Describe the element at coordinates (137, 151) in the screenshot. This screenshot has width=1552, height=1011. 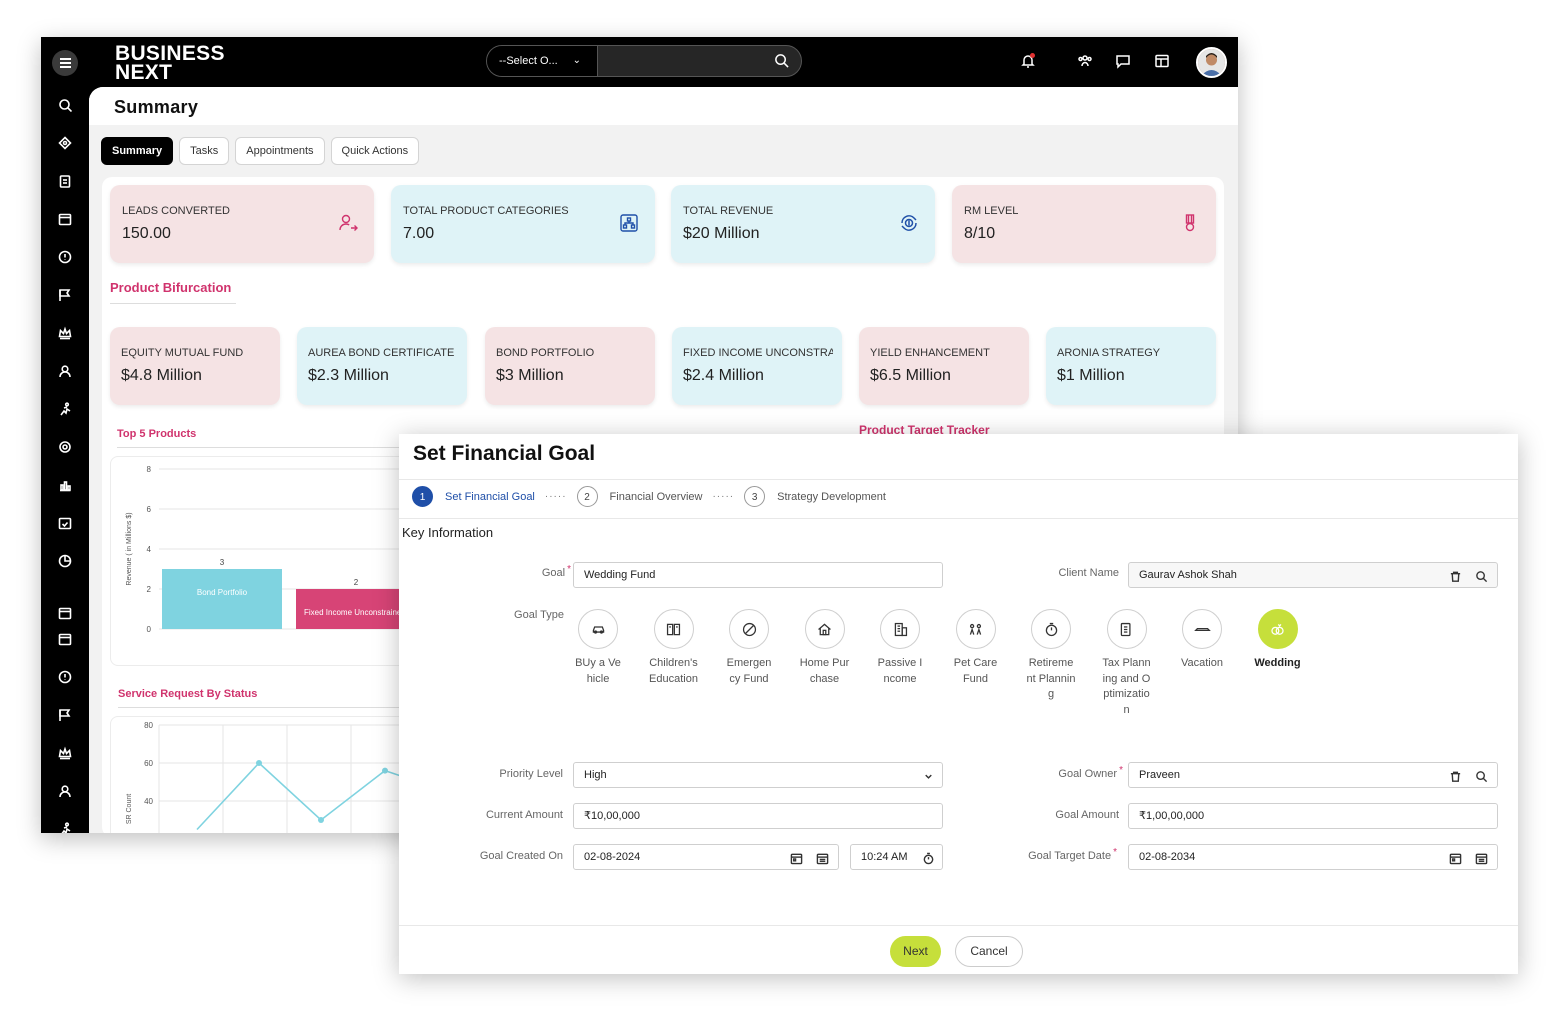
I see `tab-summary: Summary` at that location.